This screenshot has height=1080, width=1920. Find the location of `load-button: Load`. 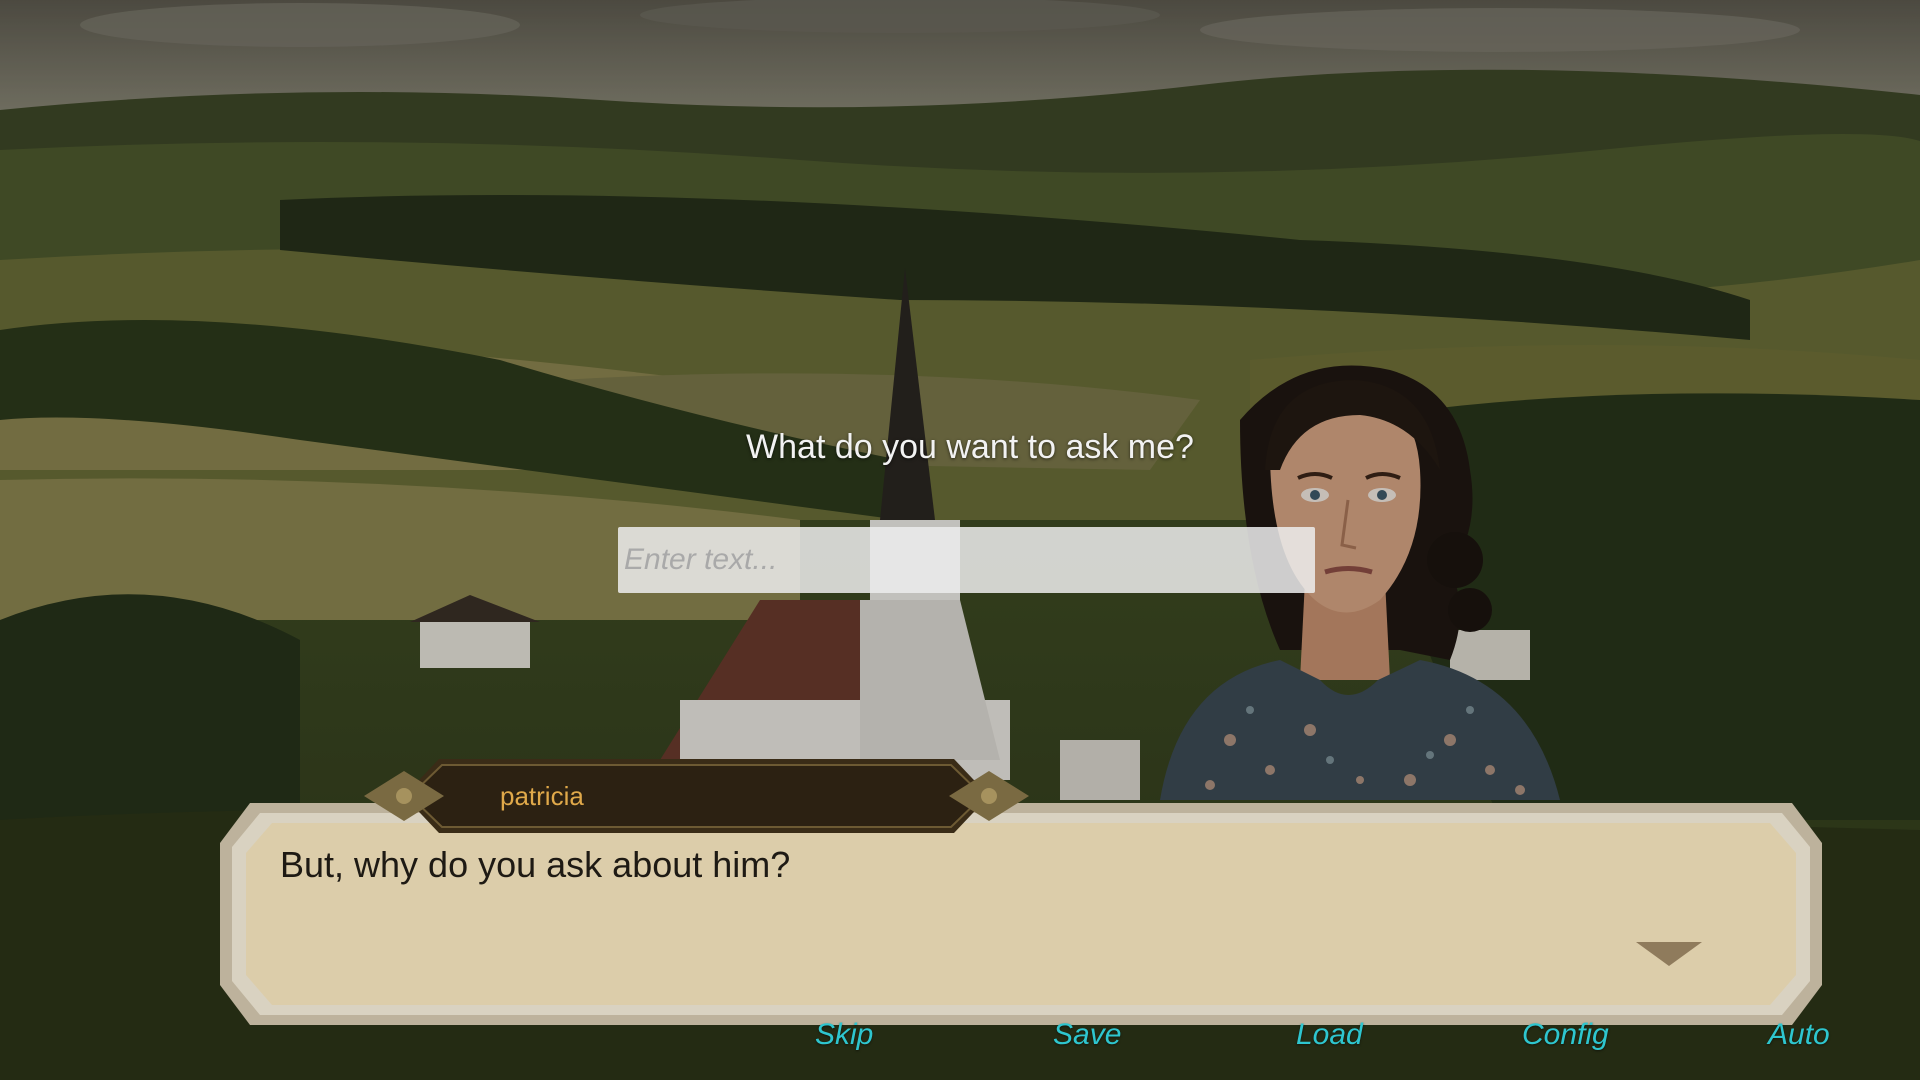

load-button: Load is located at coordinates (1329, 1035).